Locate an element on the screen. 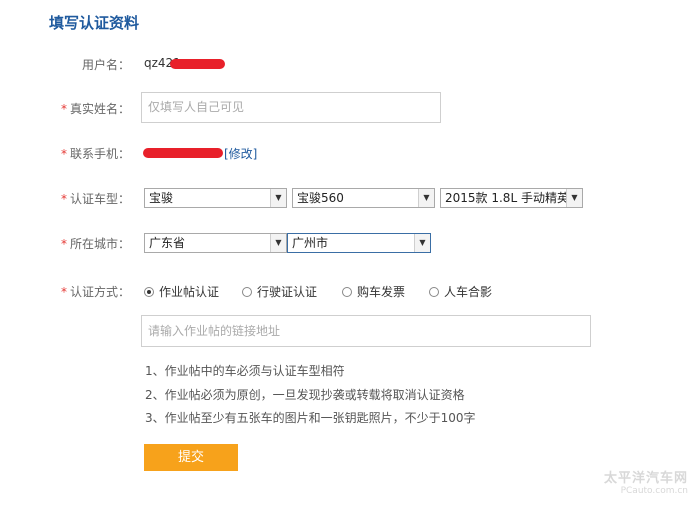  method-label: * 认证方式： is located at coordinates (95, 291).